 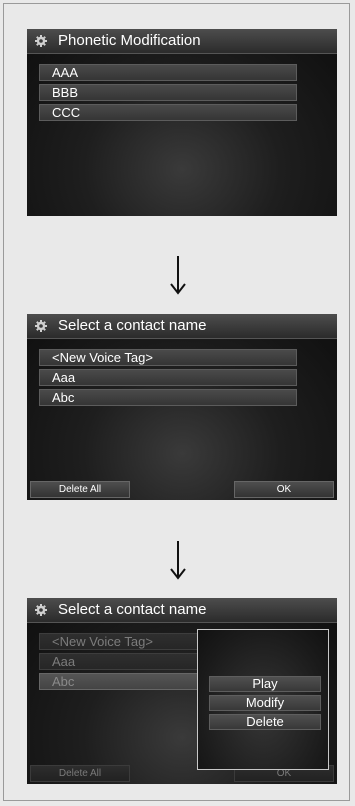 I want to click on list-item-new-voice-tag: <New Voice Tag>, so click(x=168, y=357).